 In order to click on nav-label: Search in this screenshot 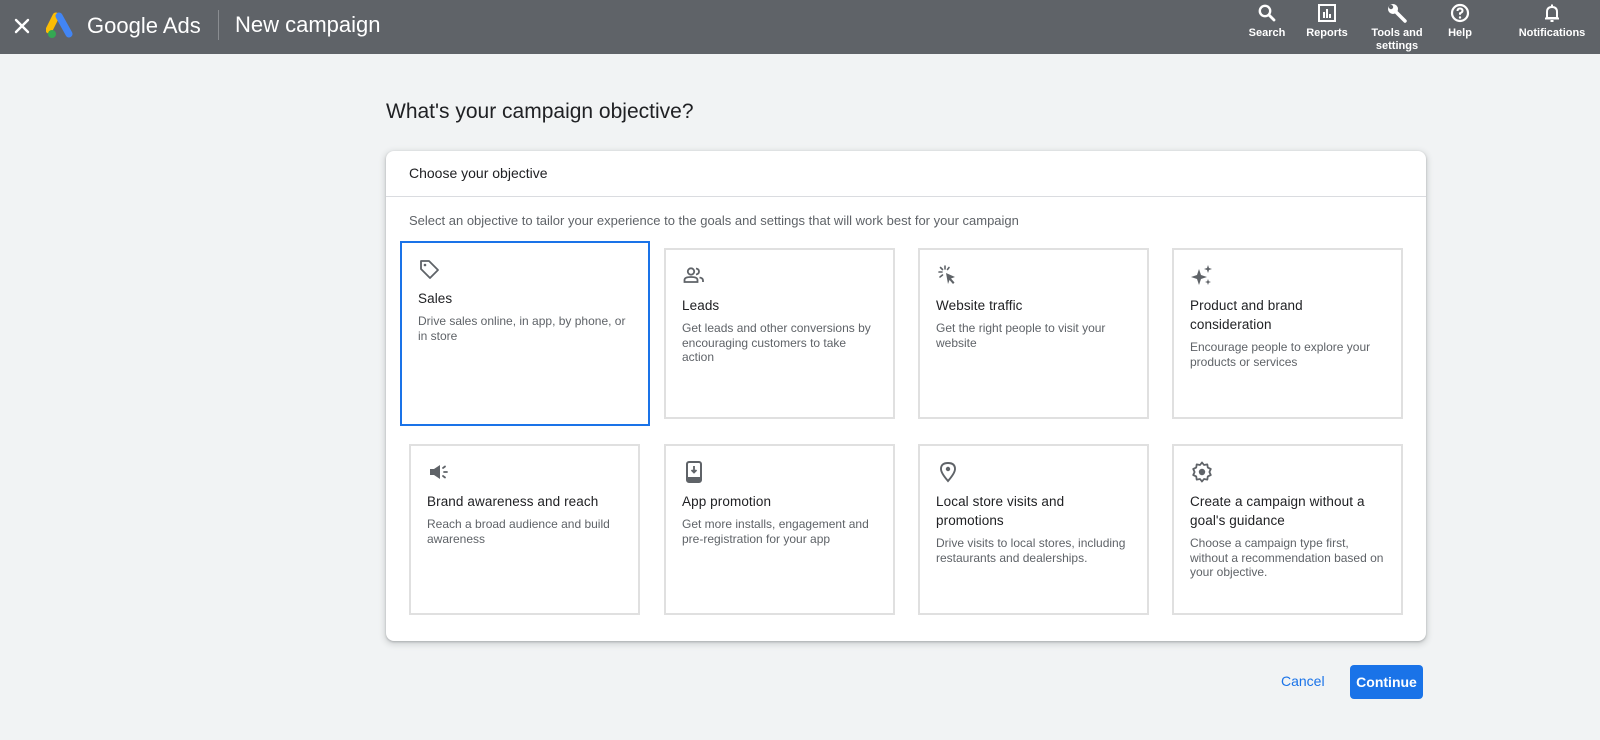, I will do `click(1267, 33)`.